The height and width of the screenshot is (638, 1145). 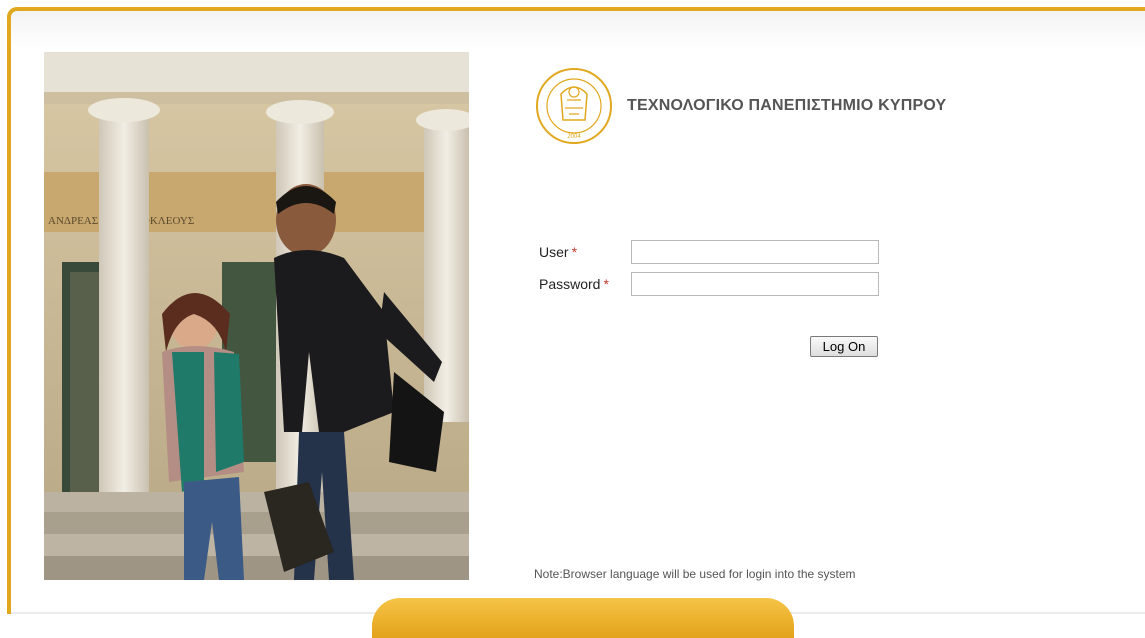 What do you see at coordinates (574, 106) in the screenshot?
I see `university-seal-icon: 2004` at bounding box center [574, 106].